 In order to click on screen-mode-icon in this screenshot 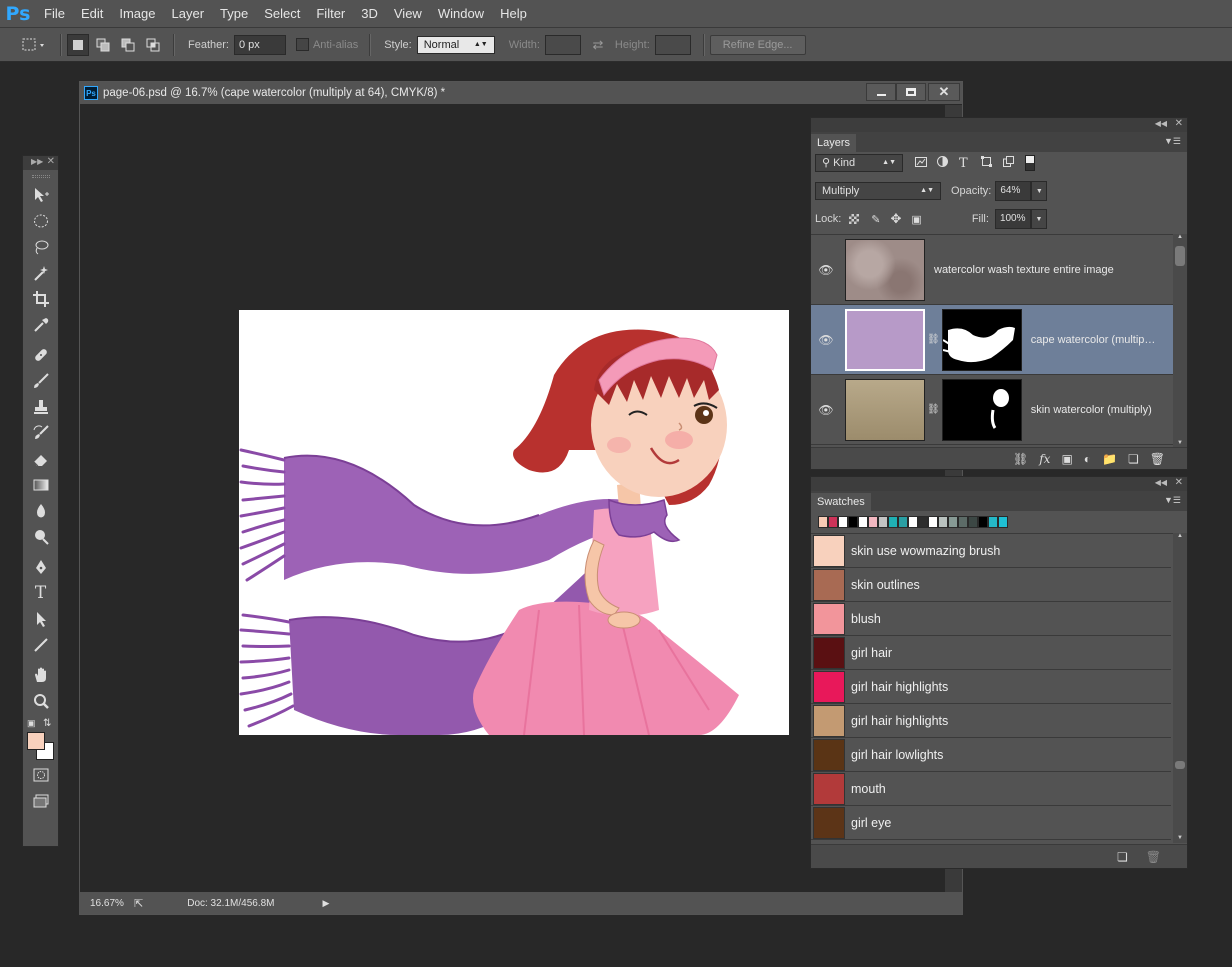, I will do `click(40, 801)`.